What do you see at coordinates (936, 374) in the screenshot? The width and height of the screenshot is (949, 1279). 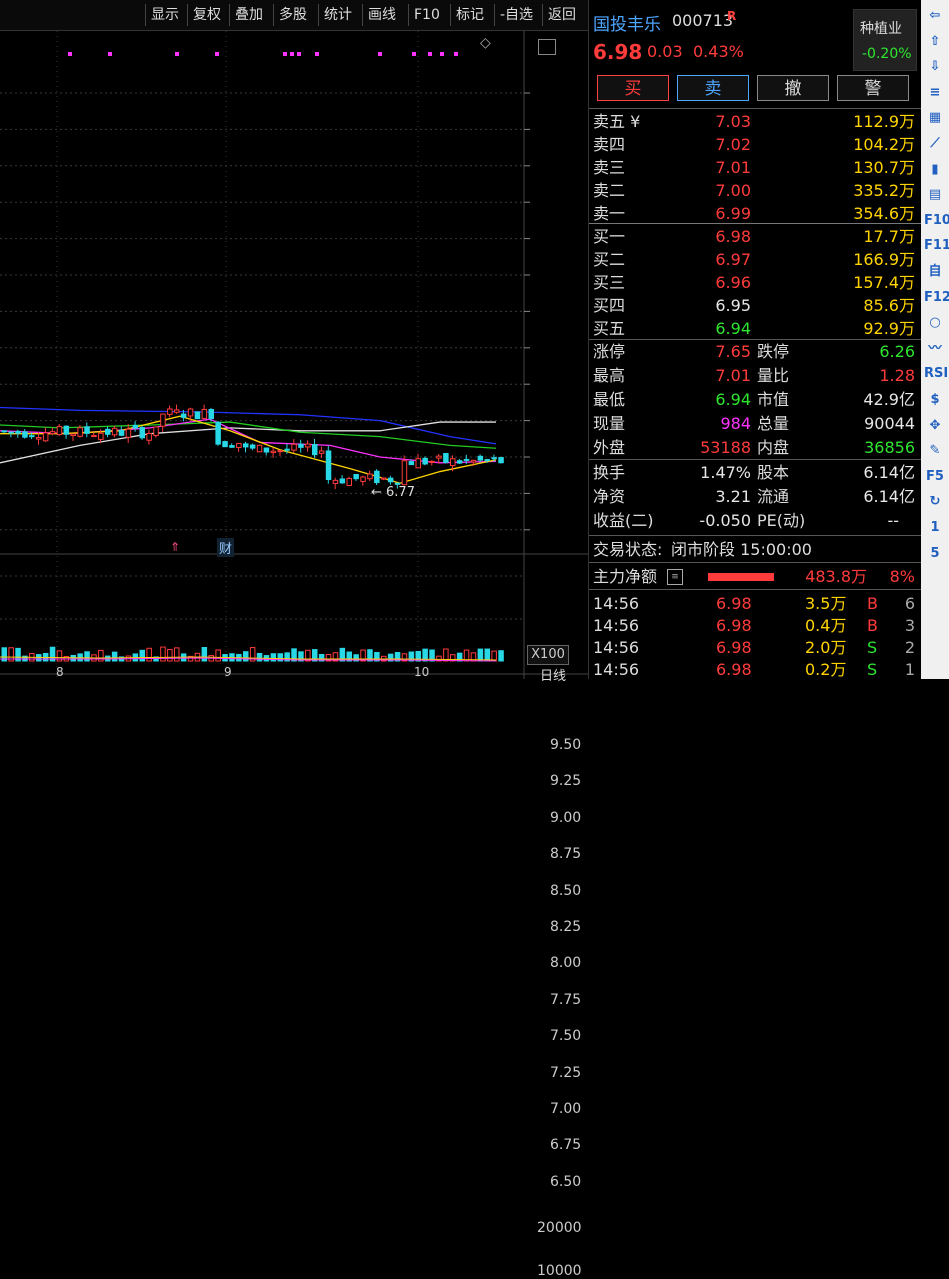 I see `rsi-icon: RSI` at bounding box center [936, 374].